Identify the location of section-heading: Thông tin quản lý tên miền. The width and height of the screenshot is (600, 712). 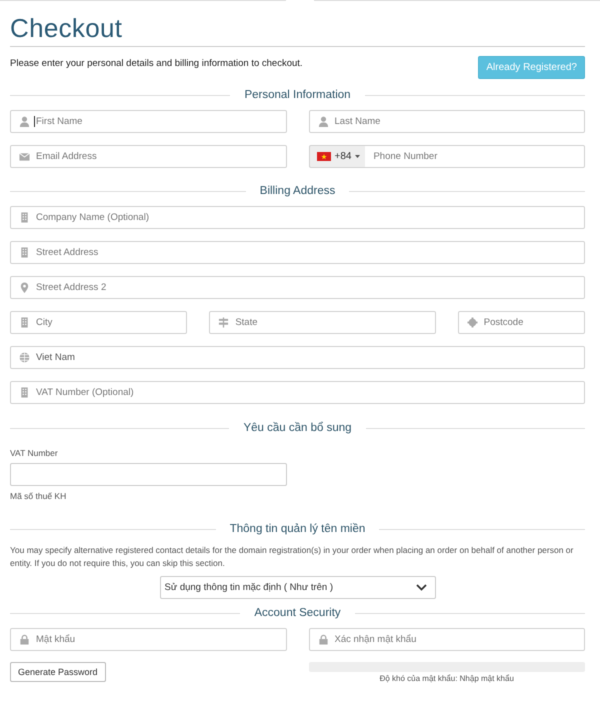
(298, 529).